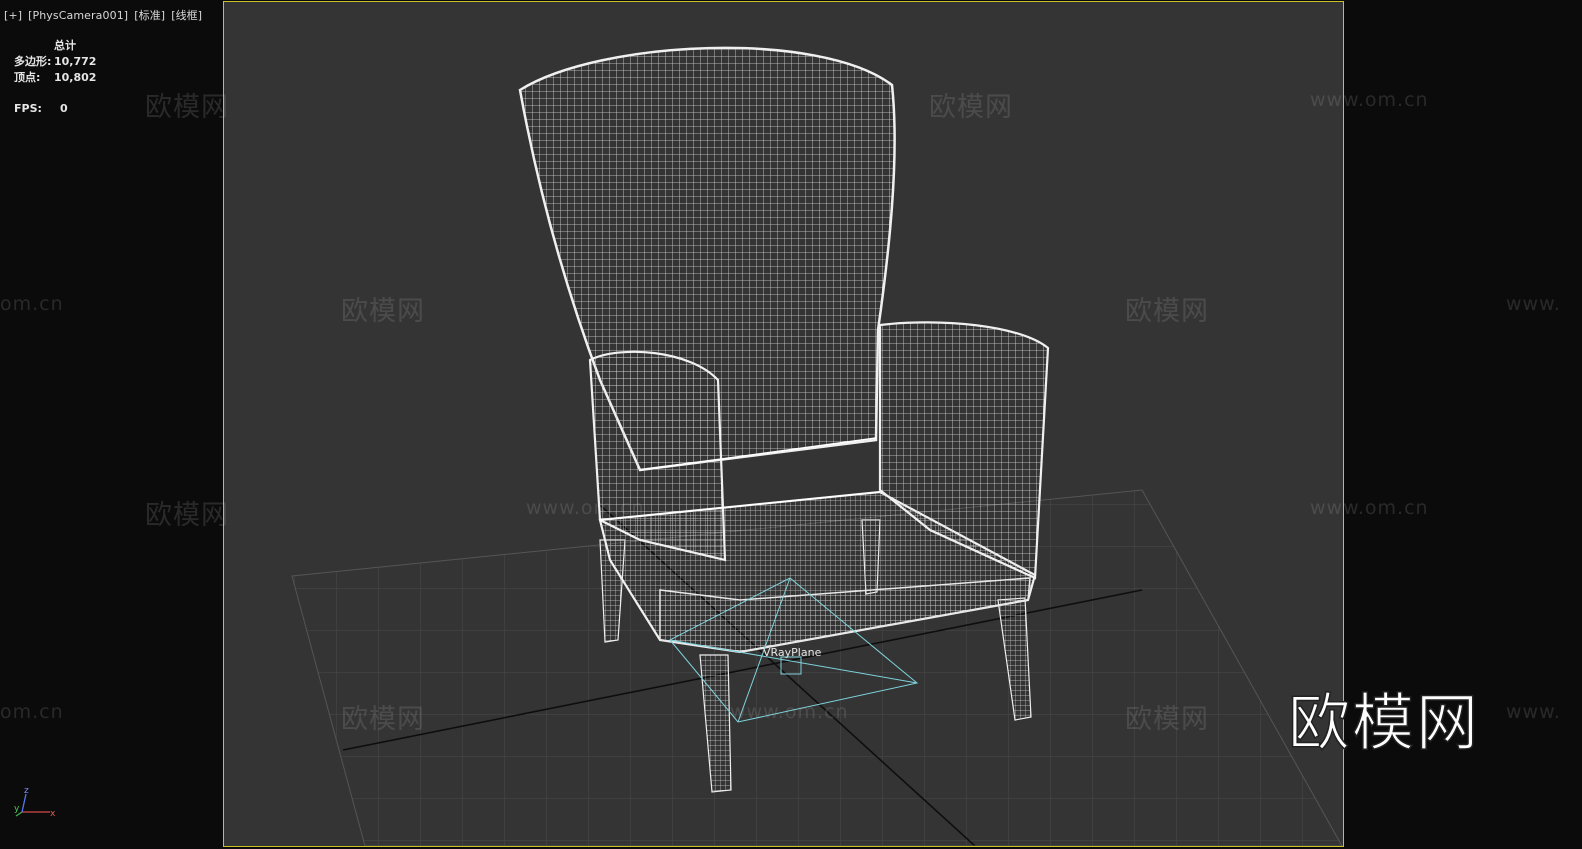 Image resolution: width=1582 pixels, height=849 pixels. I want to click on axis-z-label: z, so click(26, 791).